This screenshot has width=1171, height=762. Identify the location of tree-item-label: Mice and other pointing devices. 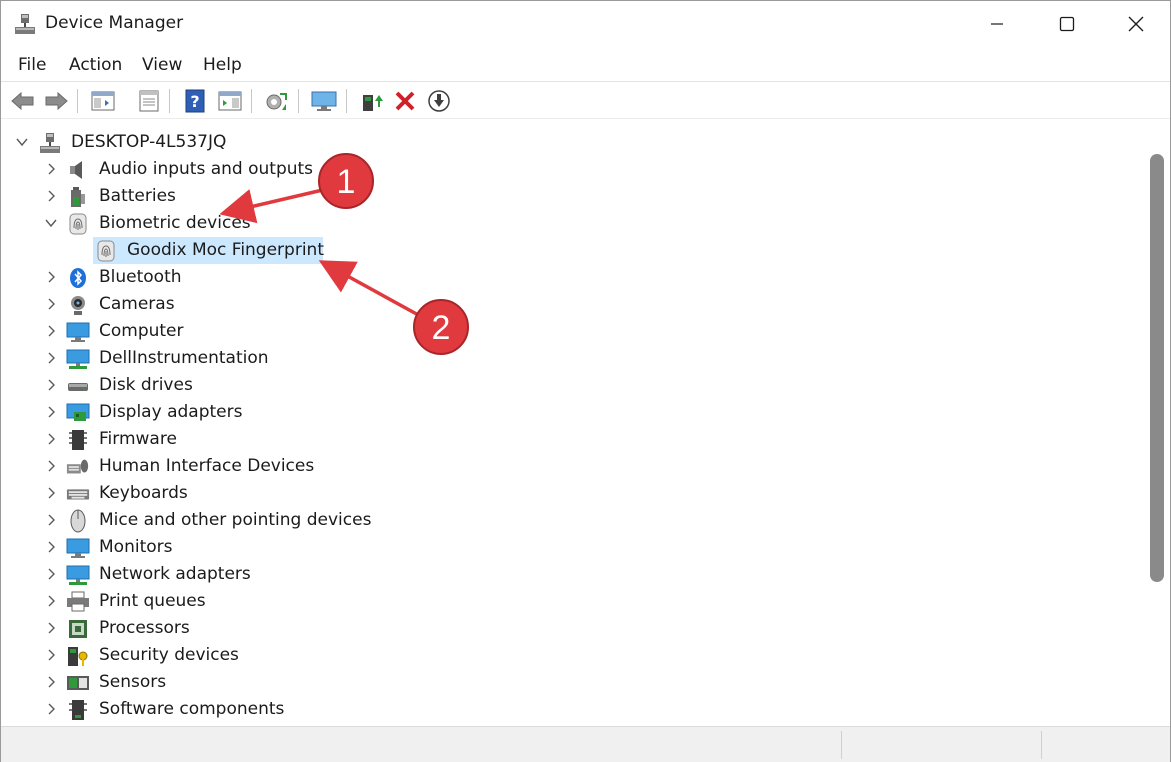
(235, 520).